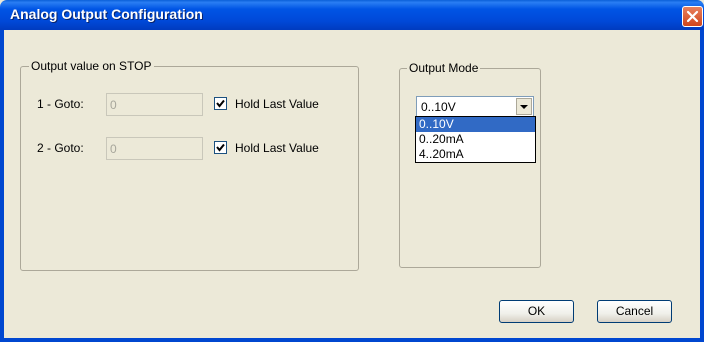 Image resolution: width=704 pixels, height=342 pixels. What do you see at coordinates (475, 124) in the screenshot?
I see `option-0-10v: 0..10V` at bounding box center [475, 124].